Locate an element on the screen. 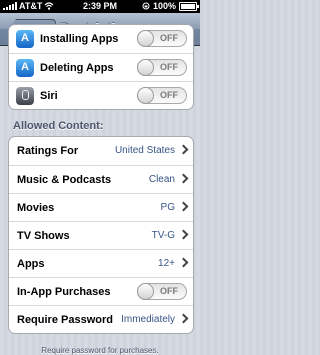  battery-icon is located at coordinates (189, 6).